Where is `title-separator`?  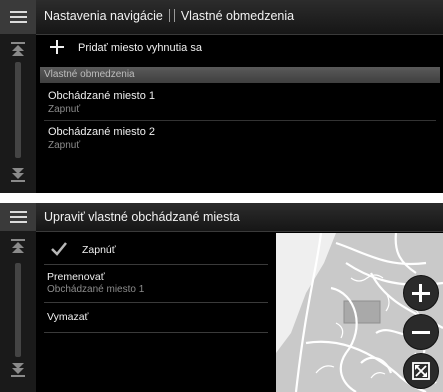 title-separator is located at coordinates (171, 15).